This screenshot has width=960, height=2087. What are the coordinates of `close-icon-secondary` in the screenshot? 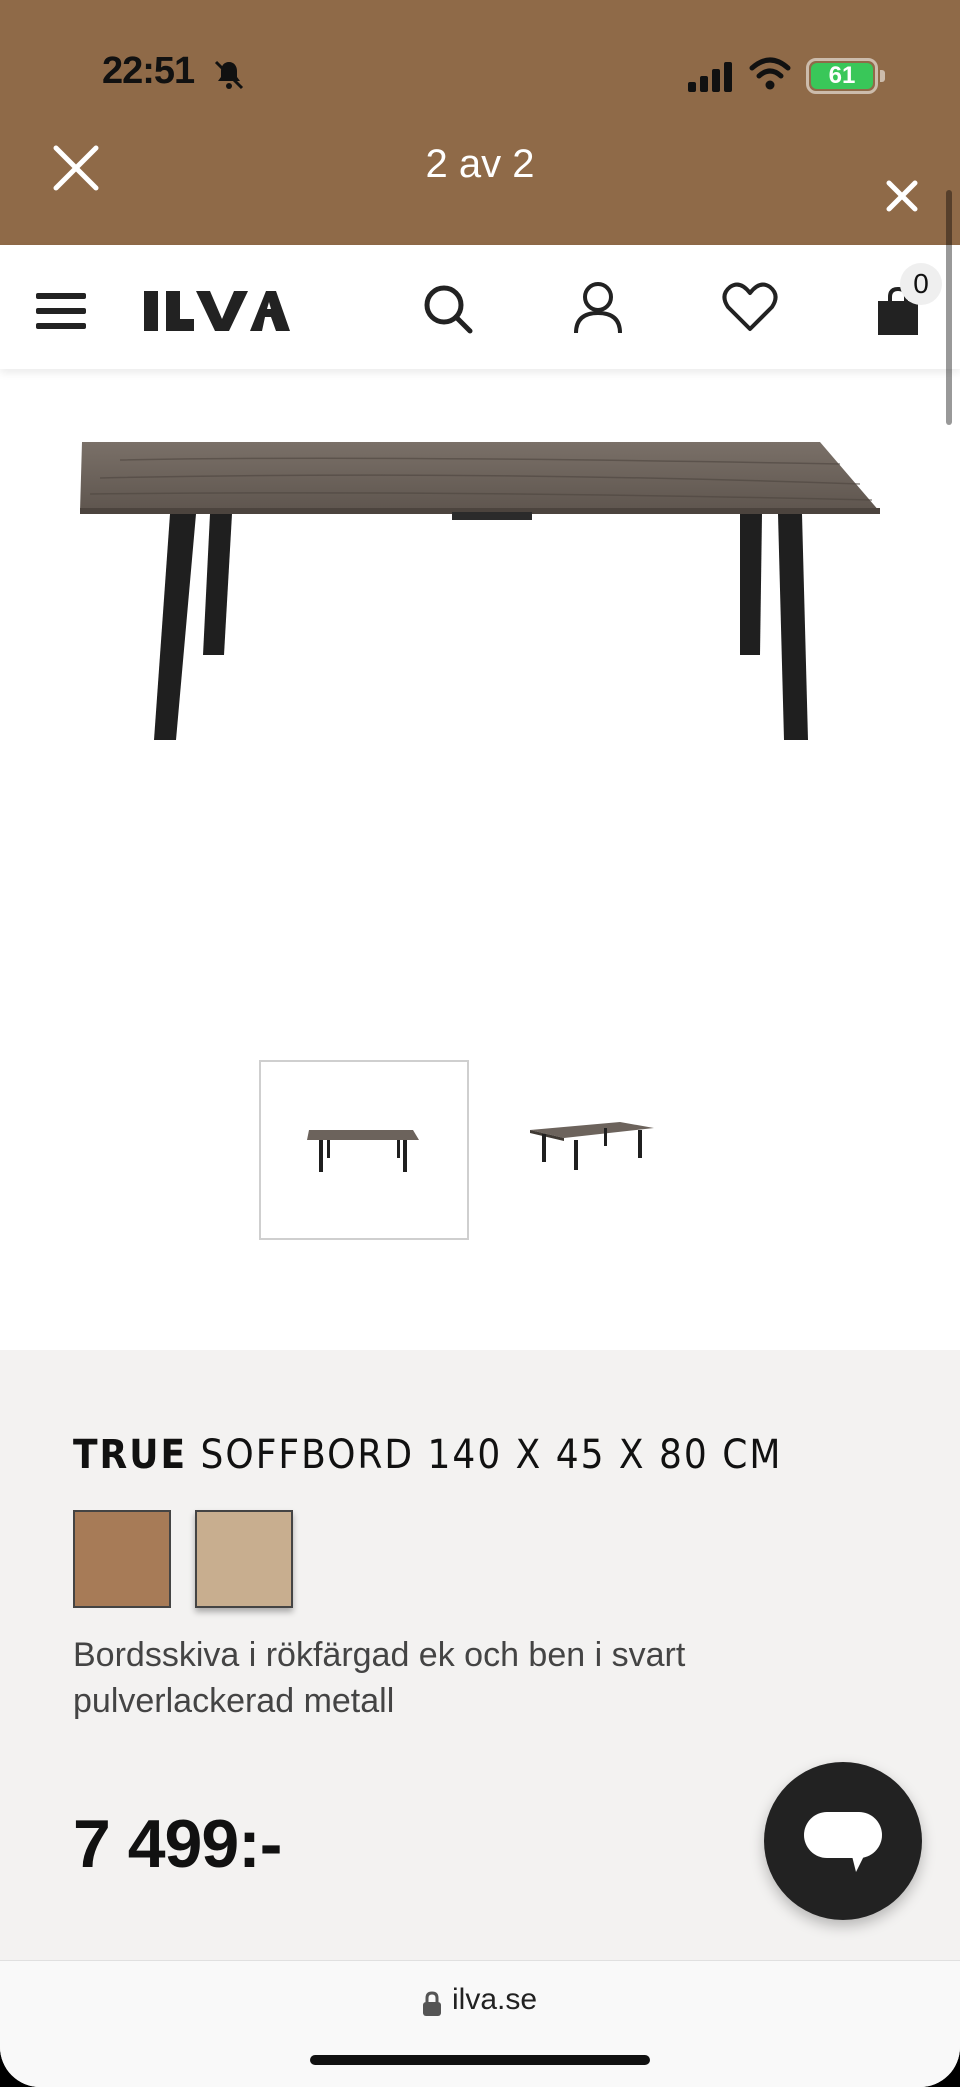 It's located at (902, 196).